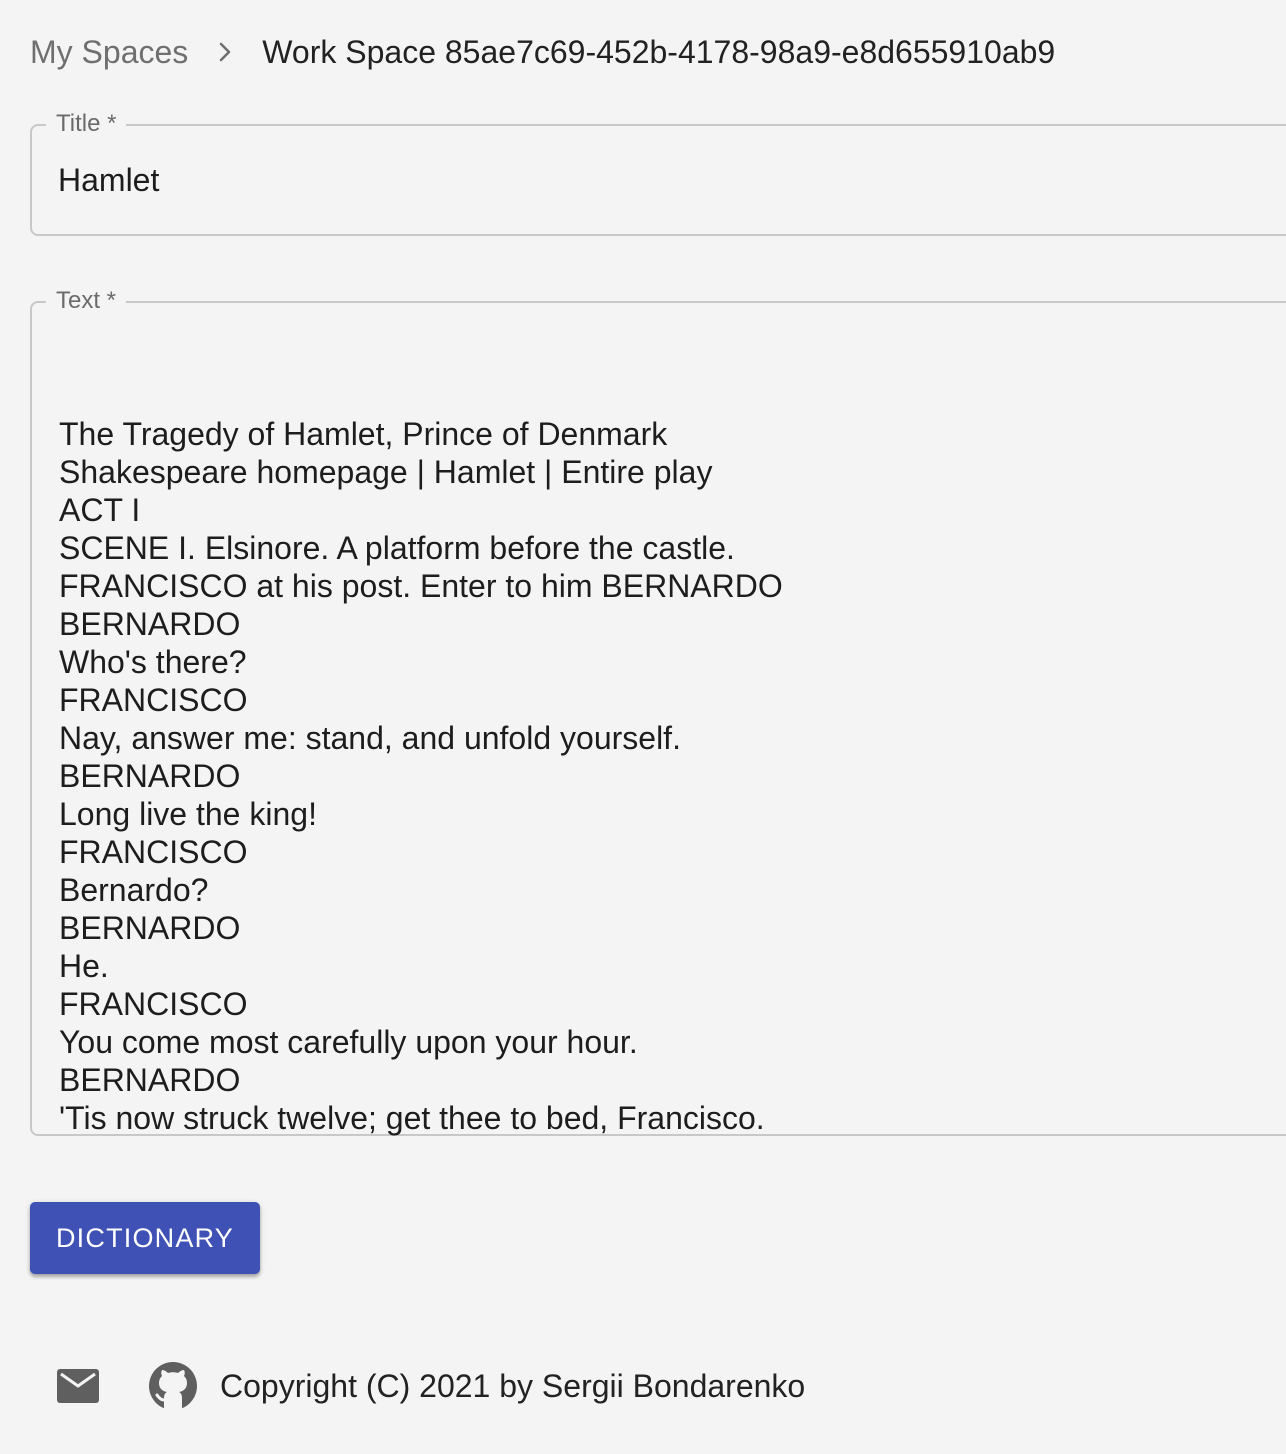 The image size is (1286, 1454). Describe the element at coordinates (225, 52) in the screenshot. I see `chevron-right-icon` at that location.